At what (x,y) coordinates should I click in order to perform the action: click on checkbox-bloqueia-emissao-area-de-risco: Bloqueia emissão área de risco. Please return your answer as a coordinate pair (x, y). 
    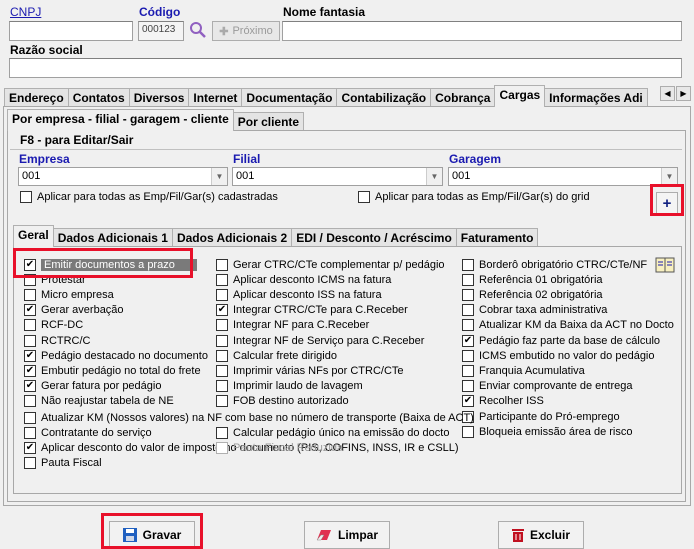
    Looking at the image, I should click on (547, 431).